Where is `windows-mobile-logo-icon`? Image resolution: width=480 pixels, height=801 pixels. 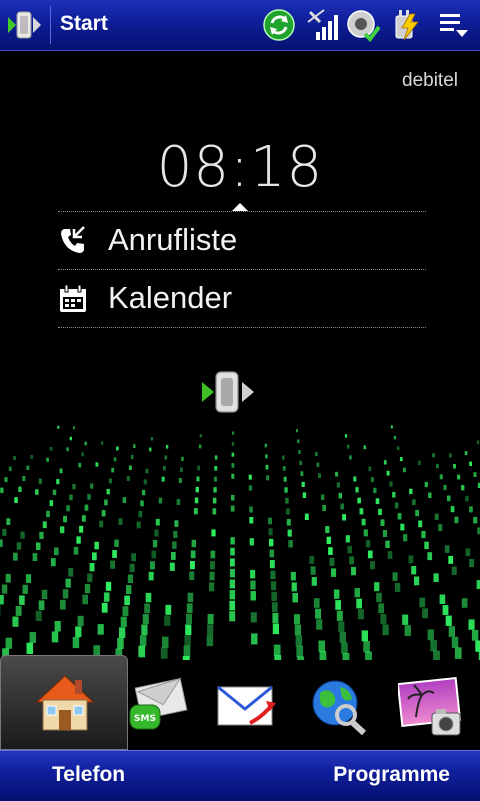
windows-mobile-logo-icon is located at coordinates (26, 25).